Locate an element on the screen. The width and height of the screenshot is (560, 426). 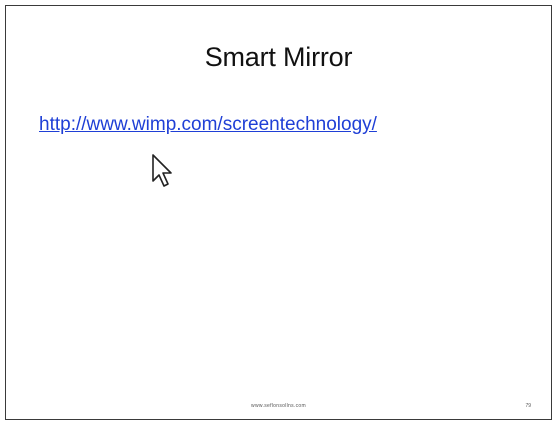
page-number: 79 is located at coordinates (528, 406).